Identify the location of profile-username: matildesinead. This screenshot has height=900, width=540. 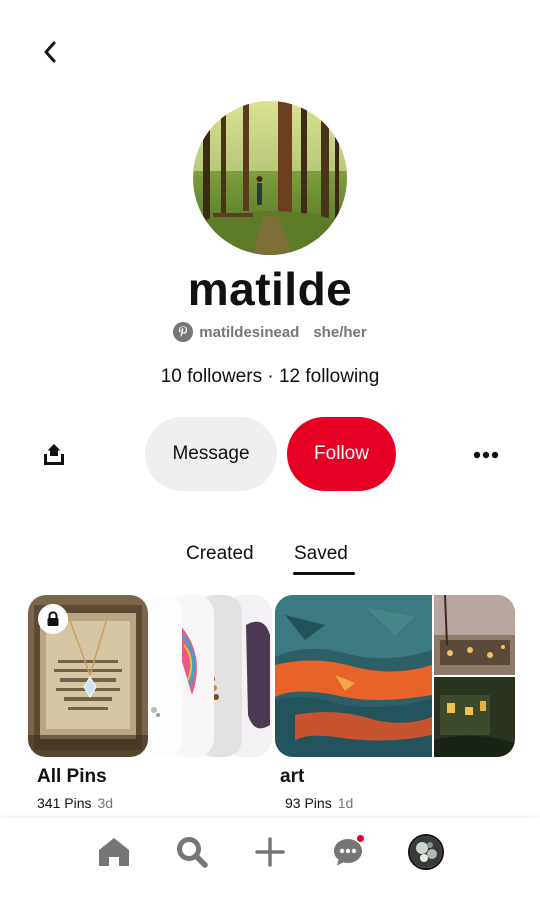
(249, 332).